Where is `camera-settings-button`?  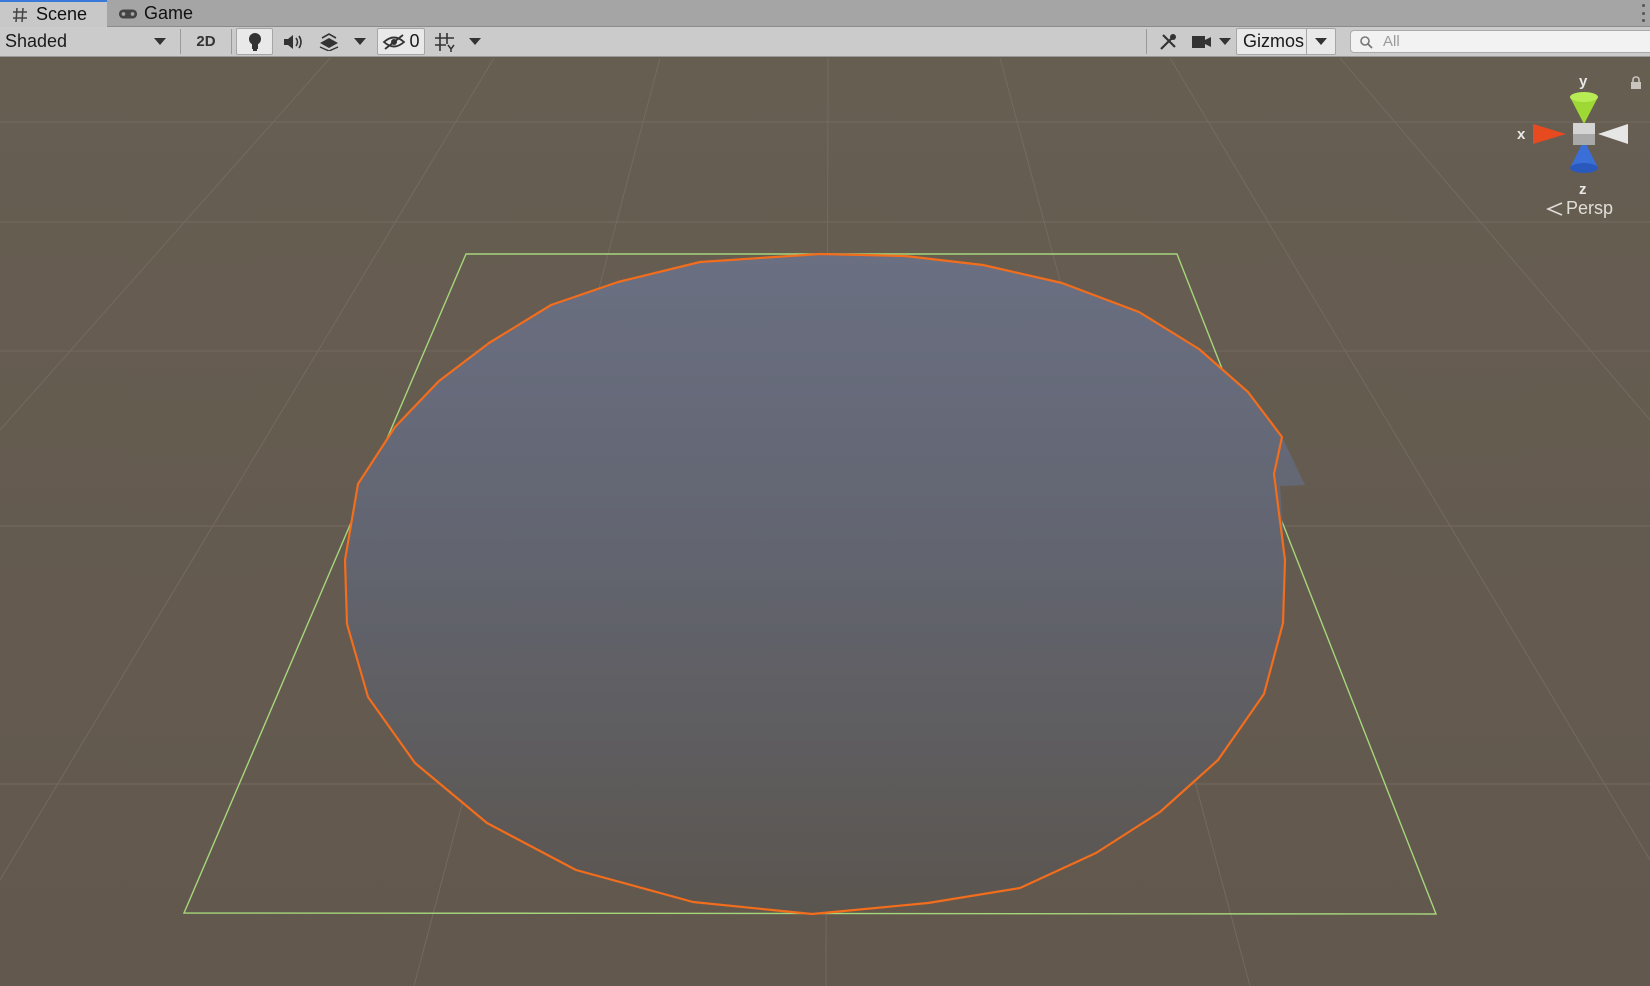
camera-settings-button is located at coordinates (1211, 41).